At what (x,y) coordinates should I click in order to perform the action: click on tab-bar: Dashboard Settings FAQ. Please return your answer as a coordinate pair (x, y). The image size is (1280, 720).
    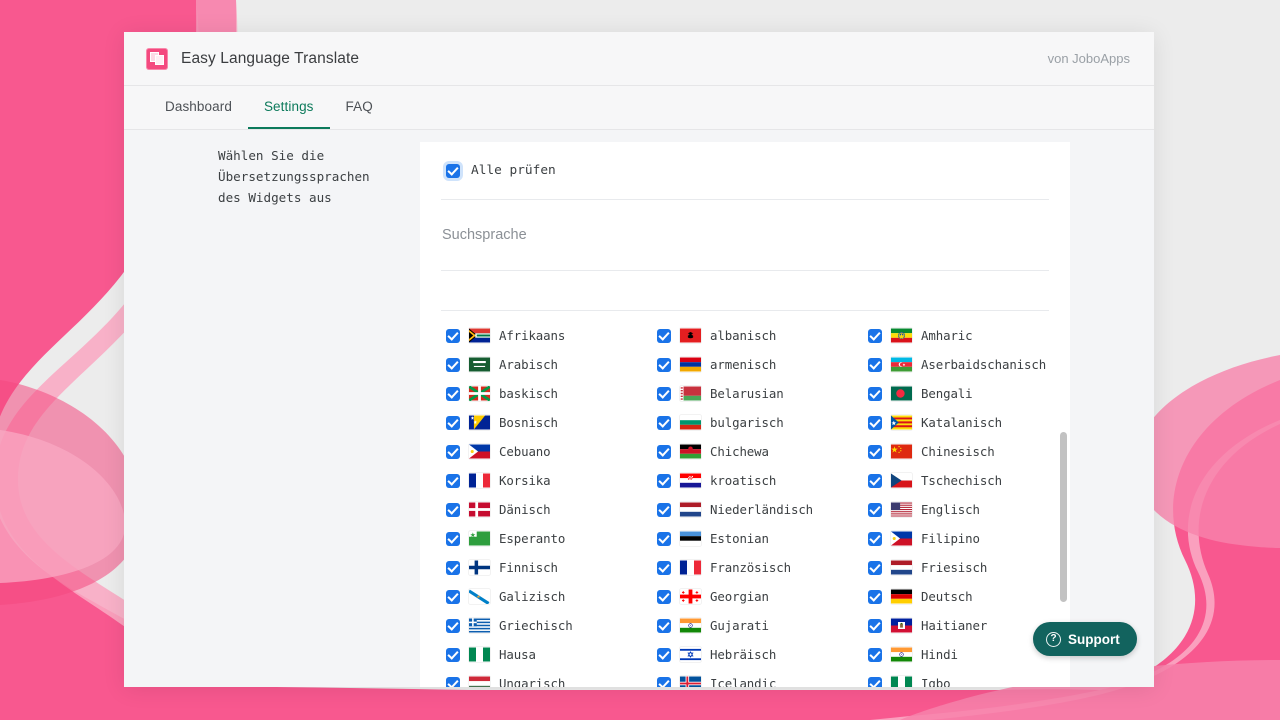
    Looking at the image, I should click on (639, 108).